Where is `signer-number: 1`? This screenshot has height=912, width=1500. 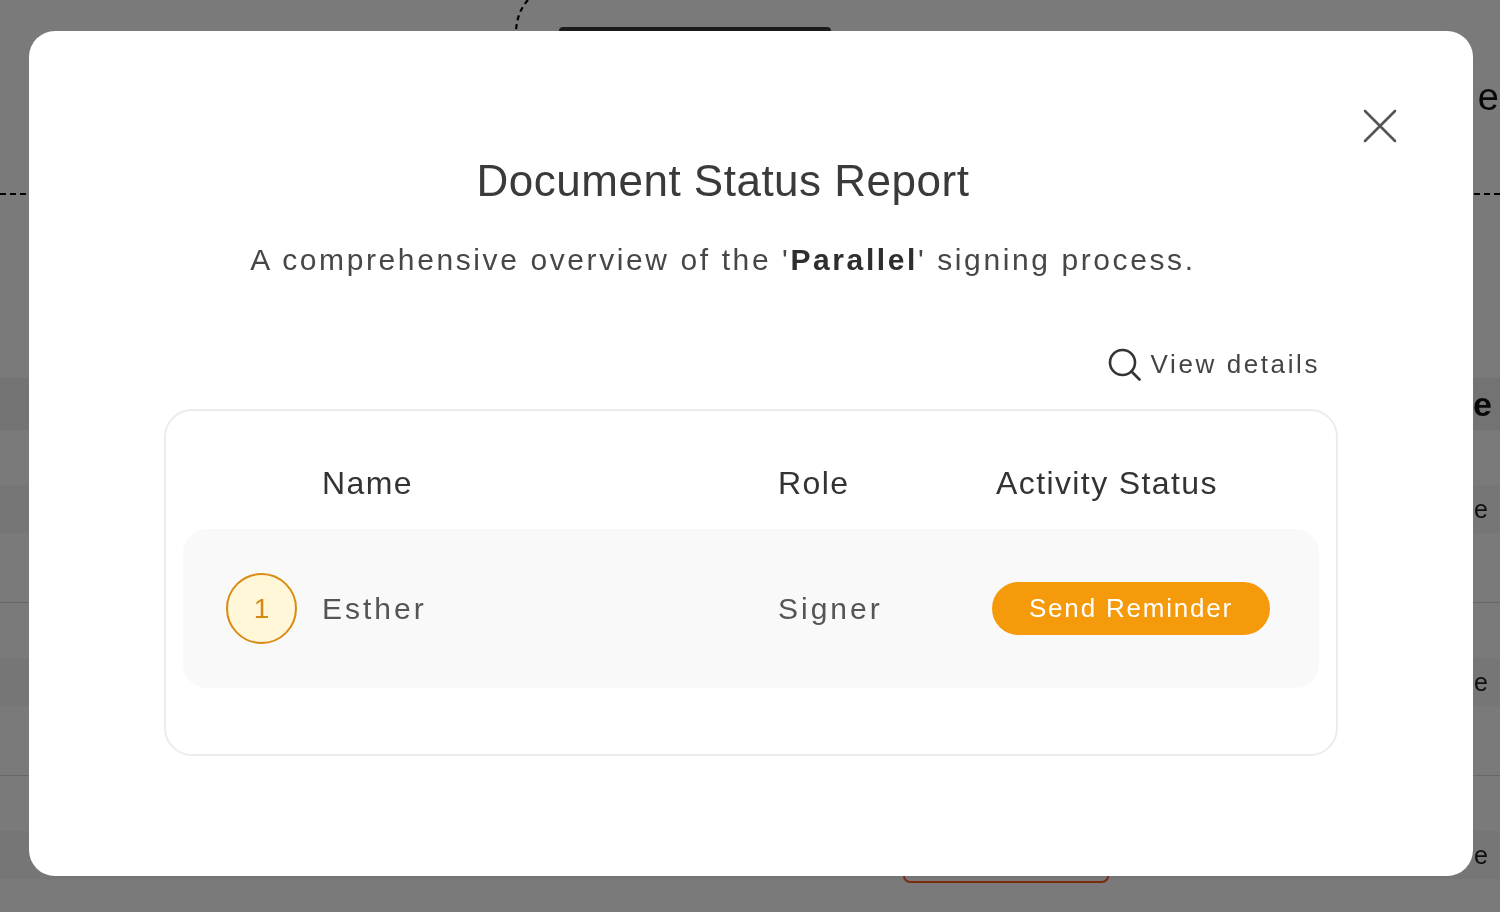
signer-number: 1 is located at coordinates (261, 608).